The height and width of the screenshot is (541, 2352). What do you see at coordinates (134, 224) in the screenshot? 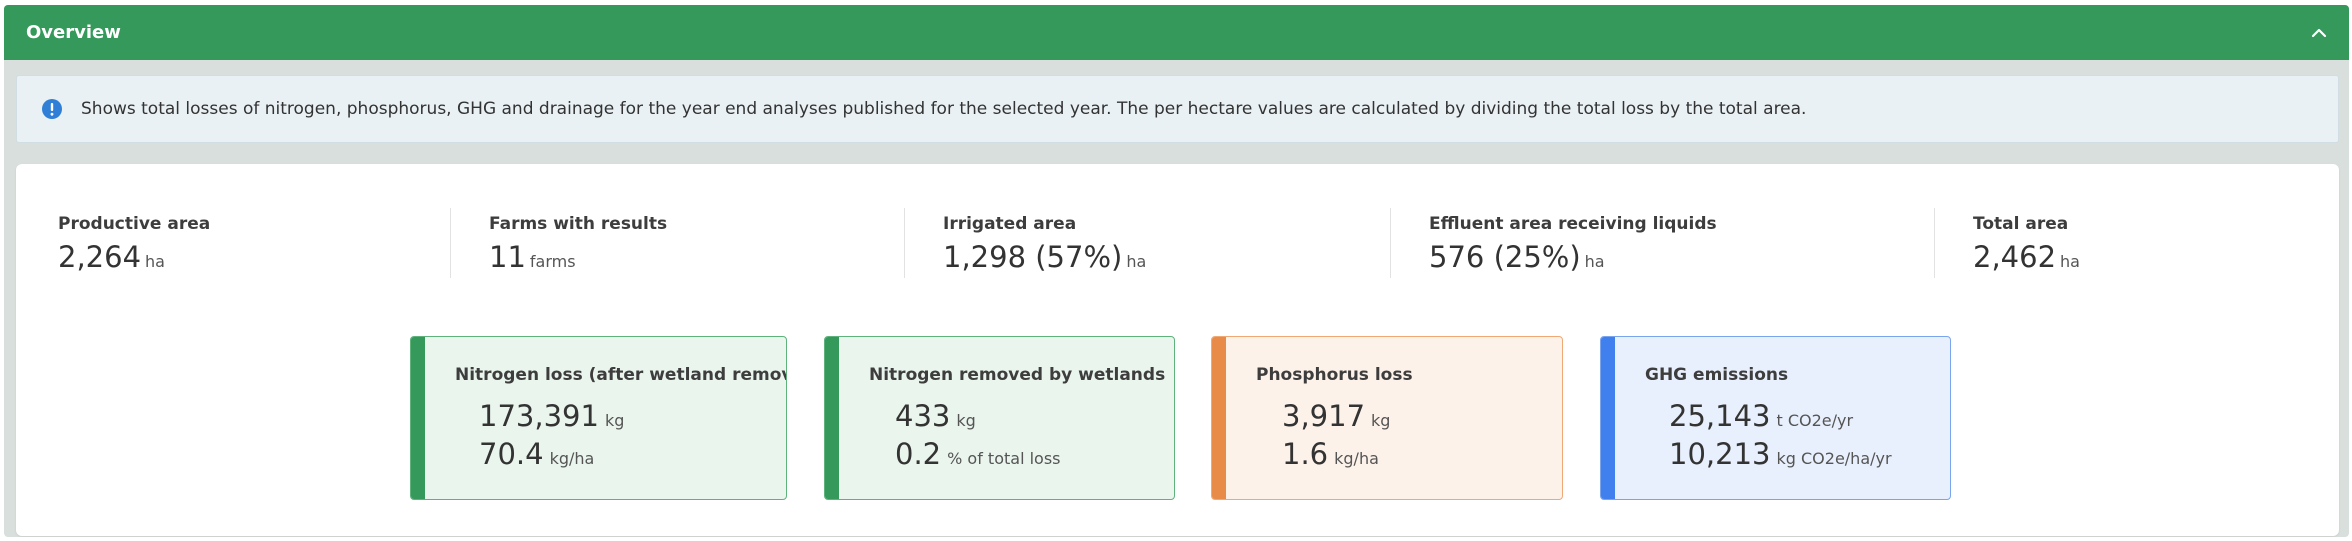
I see `stat-label: Productive area` at bounding box center [134, 224].